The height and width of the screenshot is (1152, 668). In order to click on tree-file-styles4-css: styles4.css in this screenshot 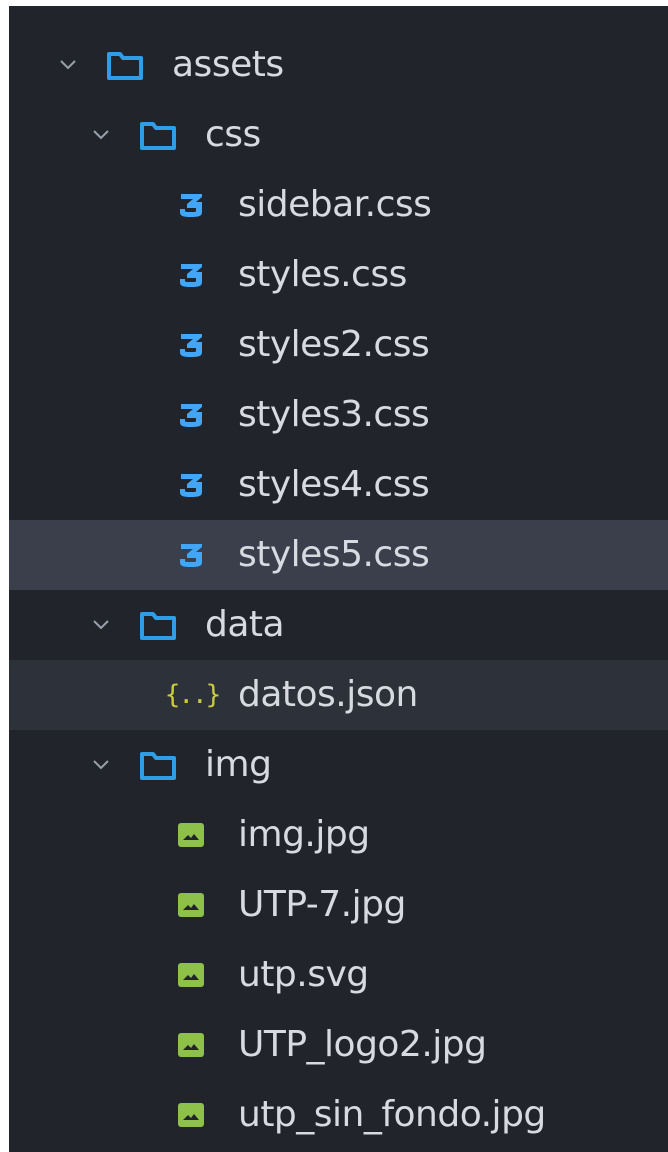, I will do `click(338, 485)`.